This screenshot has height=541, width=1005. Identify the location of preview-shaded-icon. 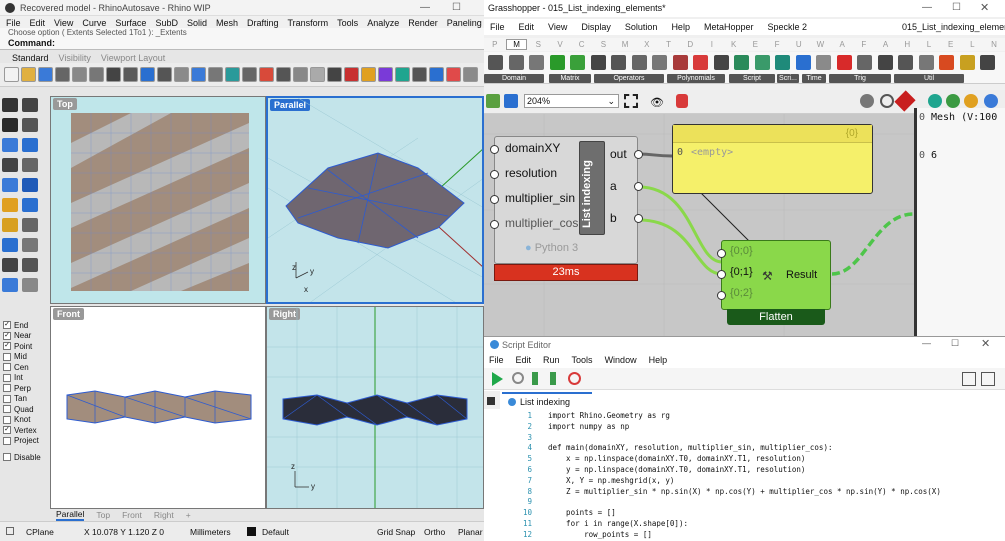
(953, 101).